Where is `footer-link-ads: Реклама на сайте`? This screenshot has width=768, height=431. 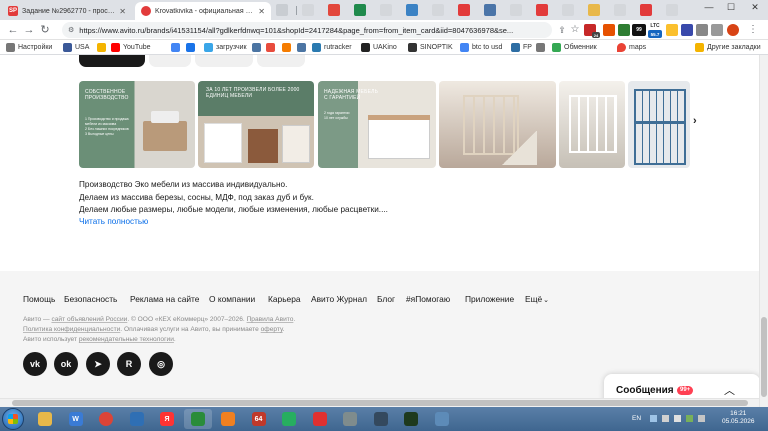 footer-link-ads: Реклама на сайте is located at coordinates (164, 299).